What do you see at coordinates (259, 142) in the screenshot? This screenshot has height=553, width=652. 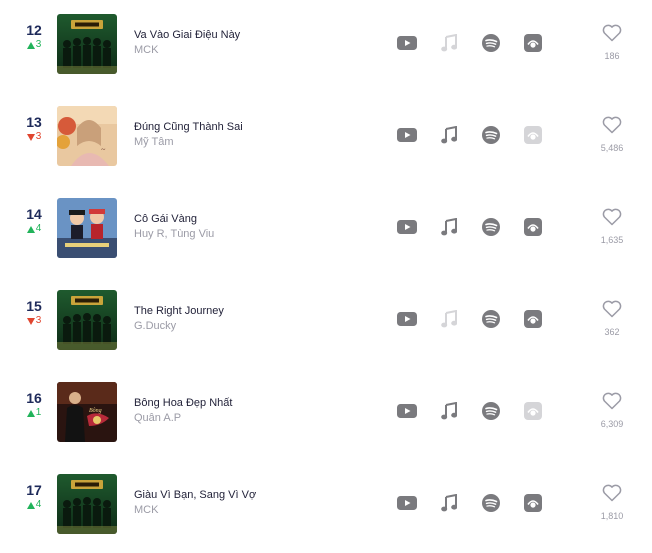 I see `song-artist: Mỹ Tâm` at bounding box center [259, 142].